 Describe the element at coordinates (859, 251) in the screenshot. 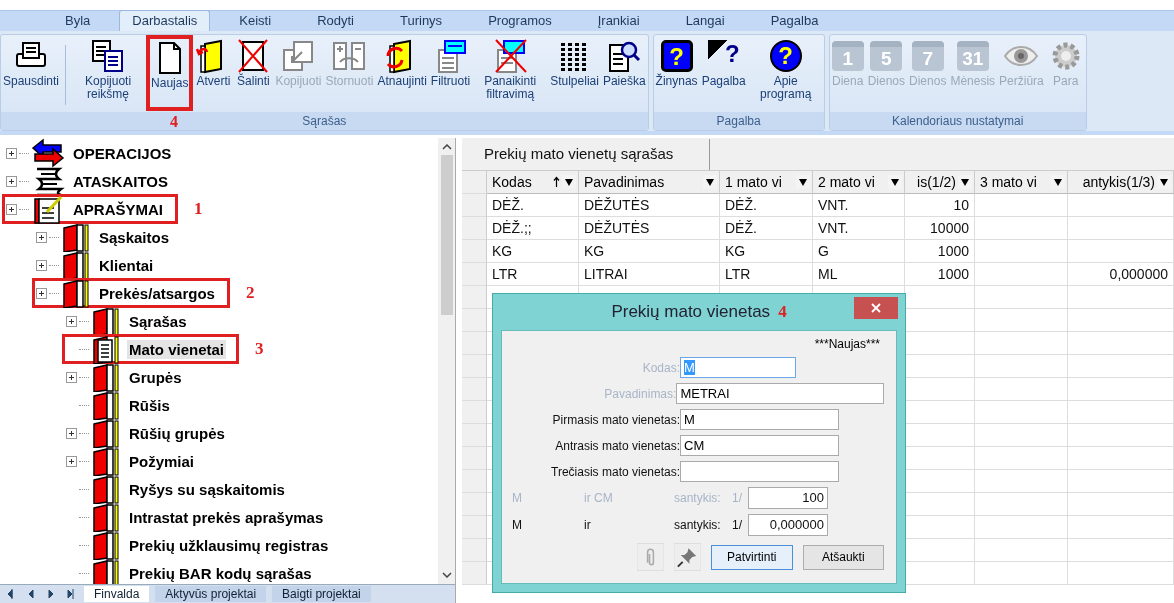

I see `table-cell: G` at that location.